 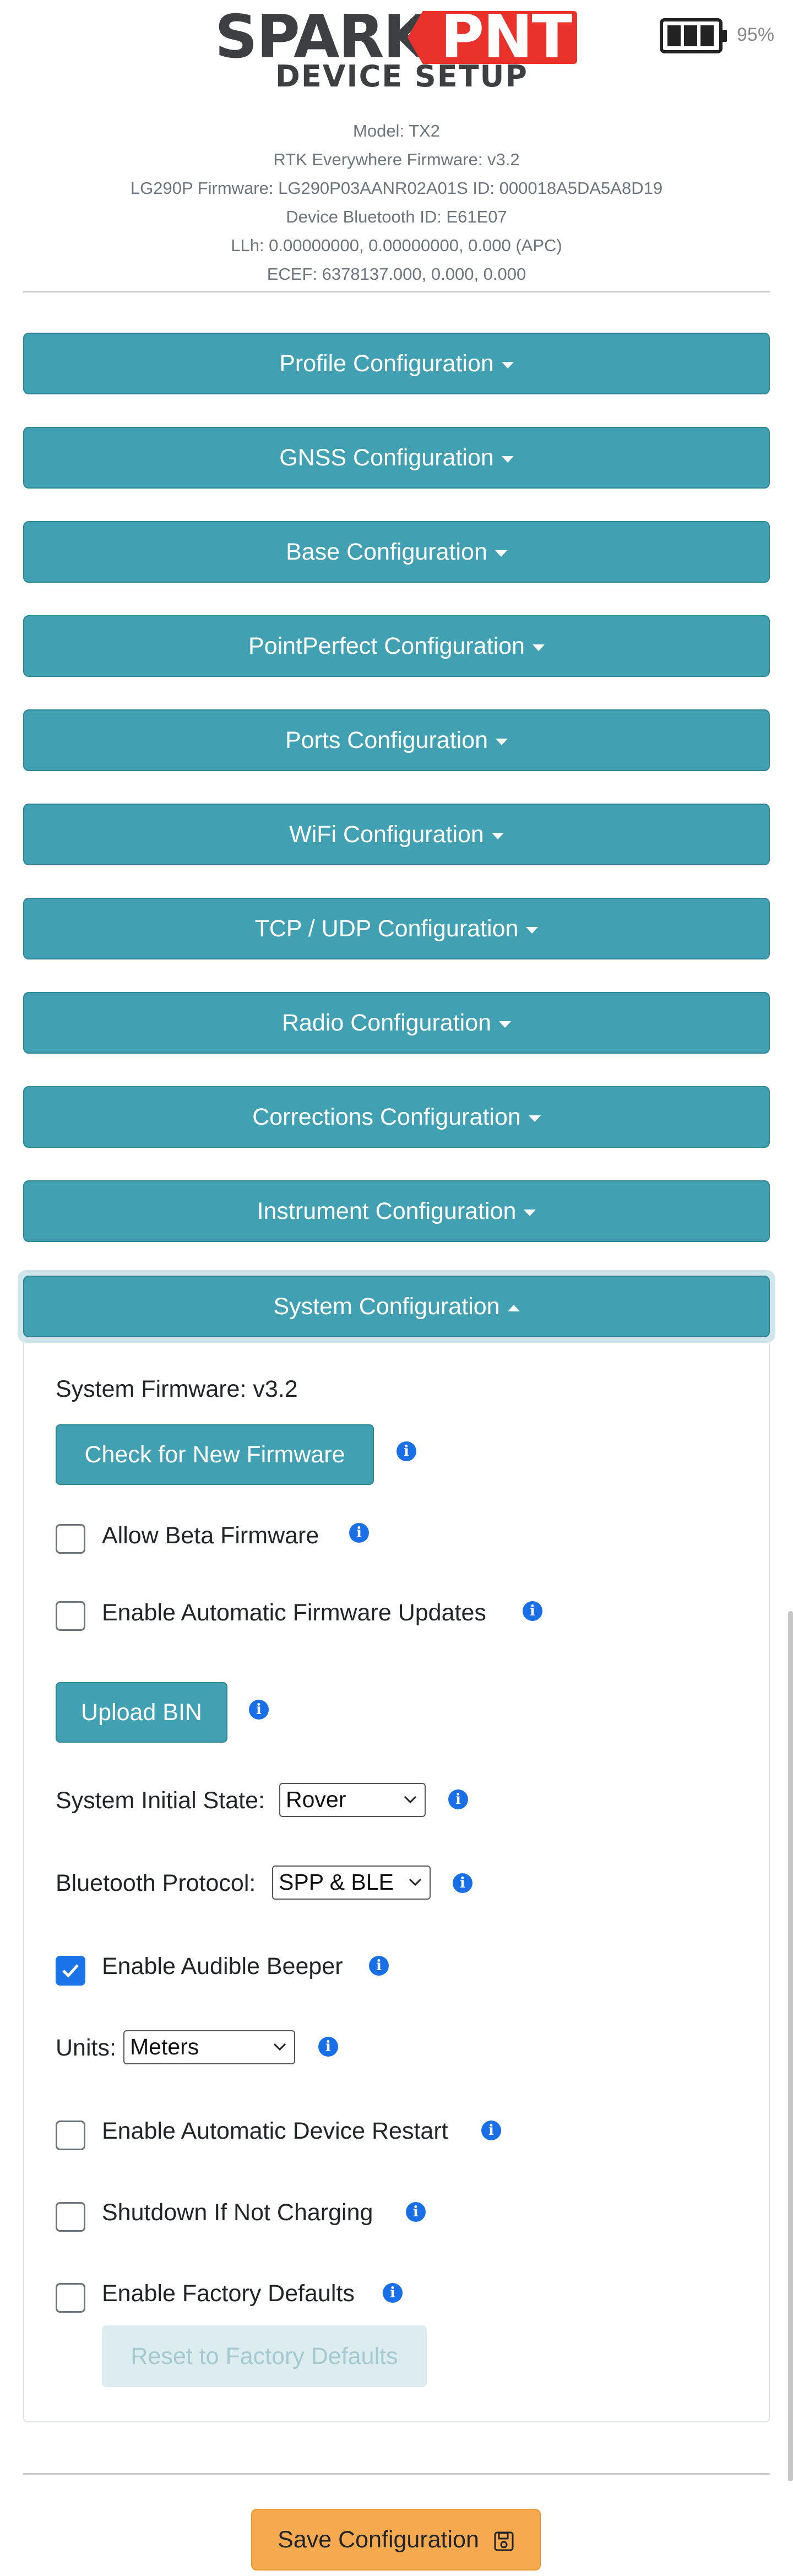 I want to click on shutdown-checkbox, so click(x=71, y=2217).